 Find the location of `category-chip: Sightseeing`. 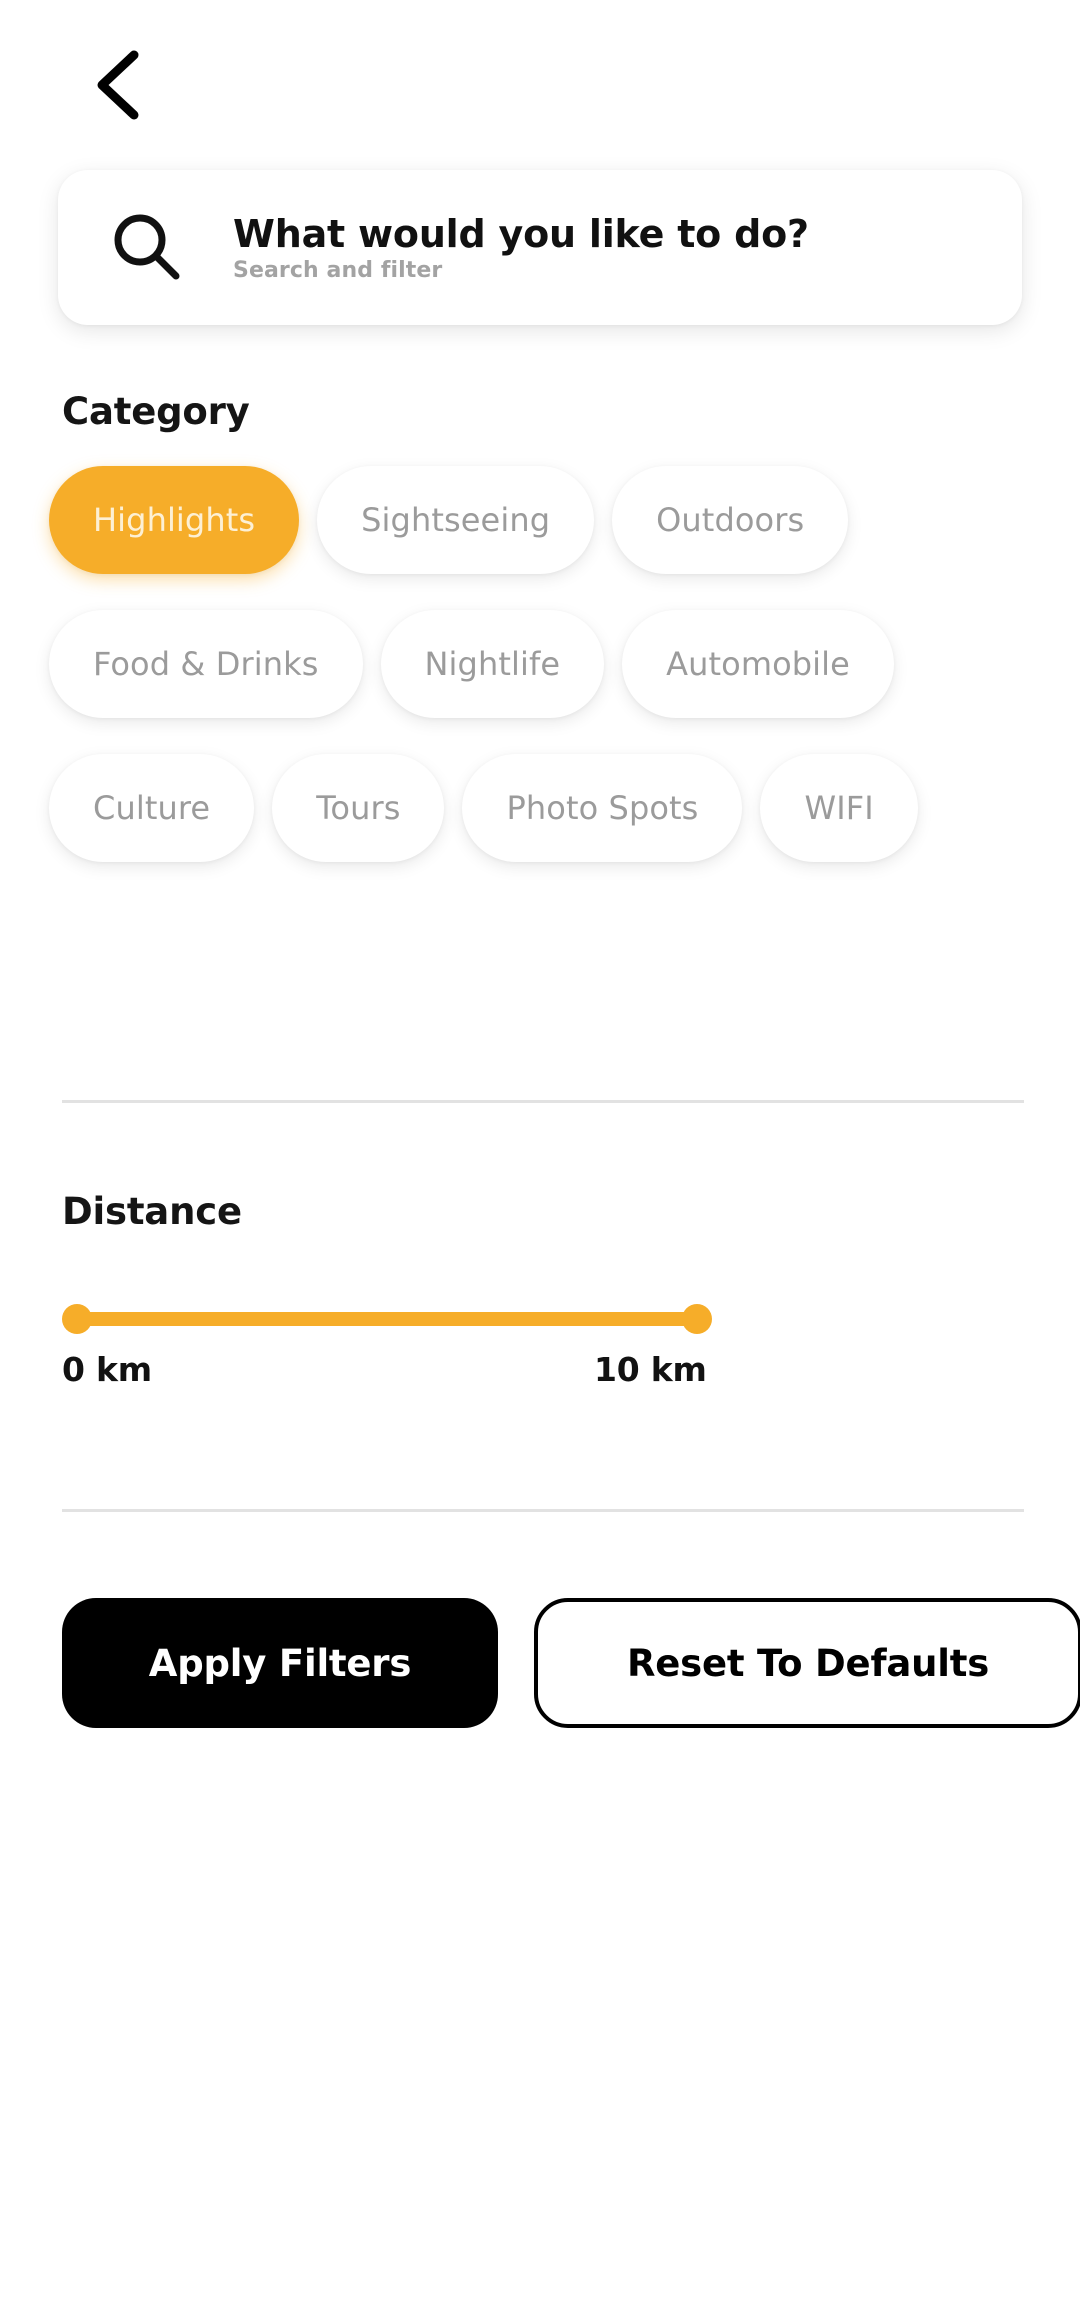

category-chip: Sightseeing is located at coordinates (456, 520).